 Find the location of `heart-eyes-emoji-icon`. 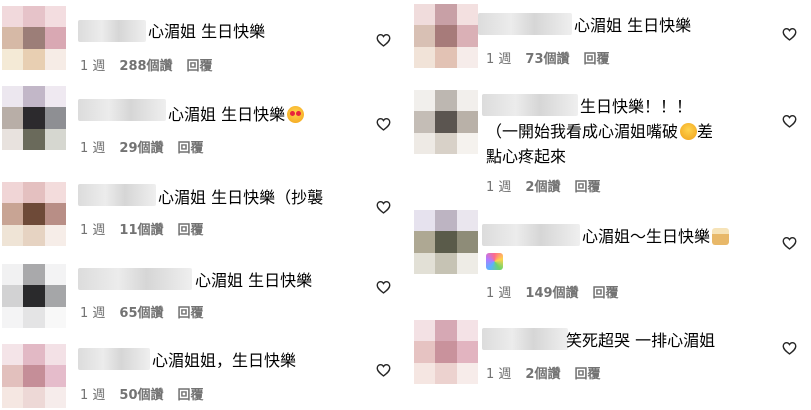

heart-eyes-emoji-icon is located at coordinates (296, 114).